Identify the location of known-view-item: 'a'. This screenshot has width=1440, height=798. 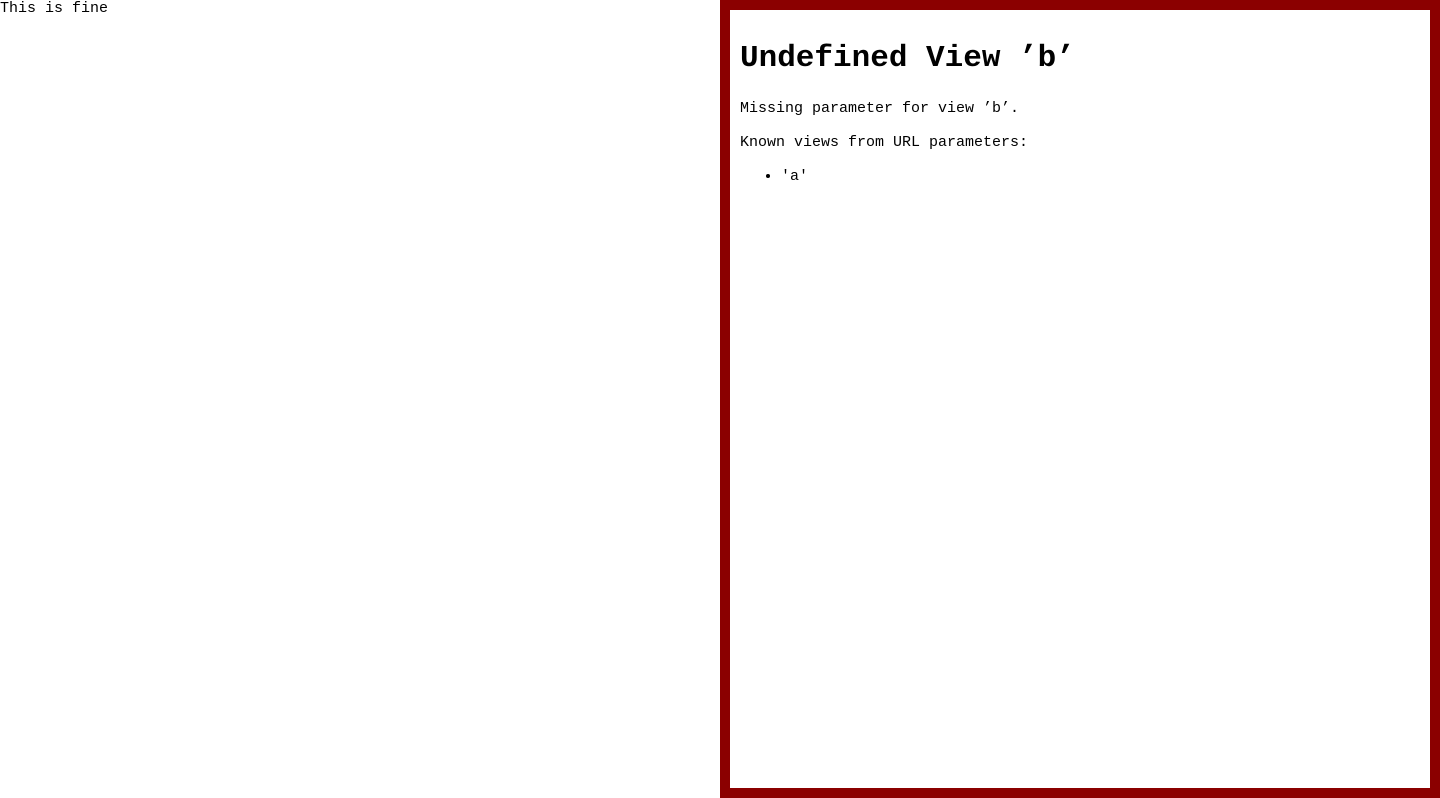
(1100, 176).